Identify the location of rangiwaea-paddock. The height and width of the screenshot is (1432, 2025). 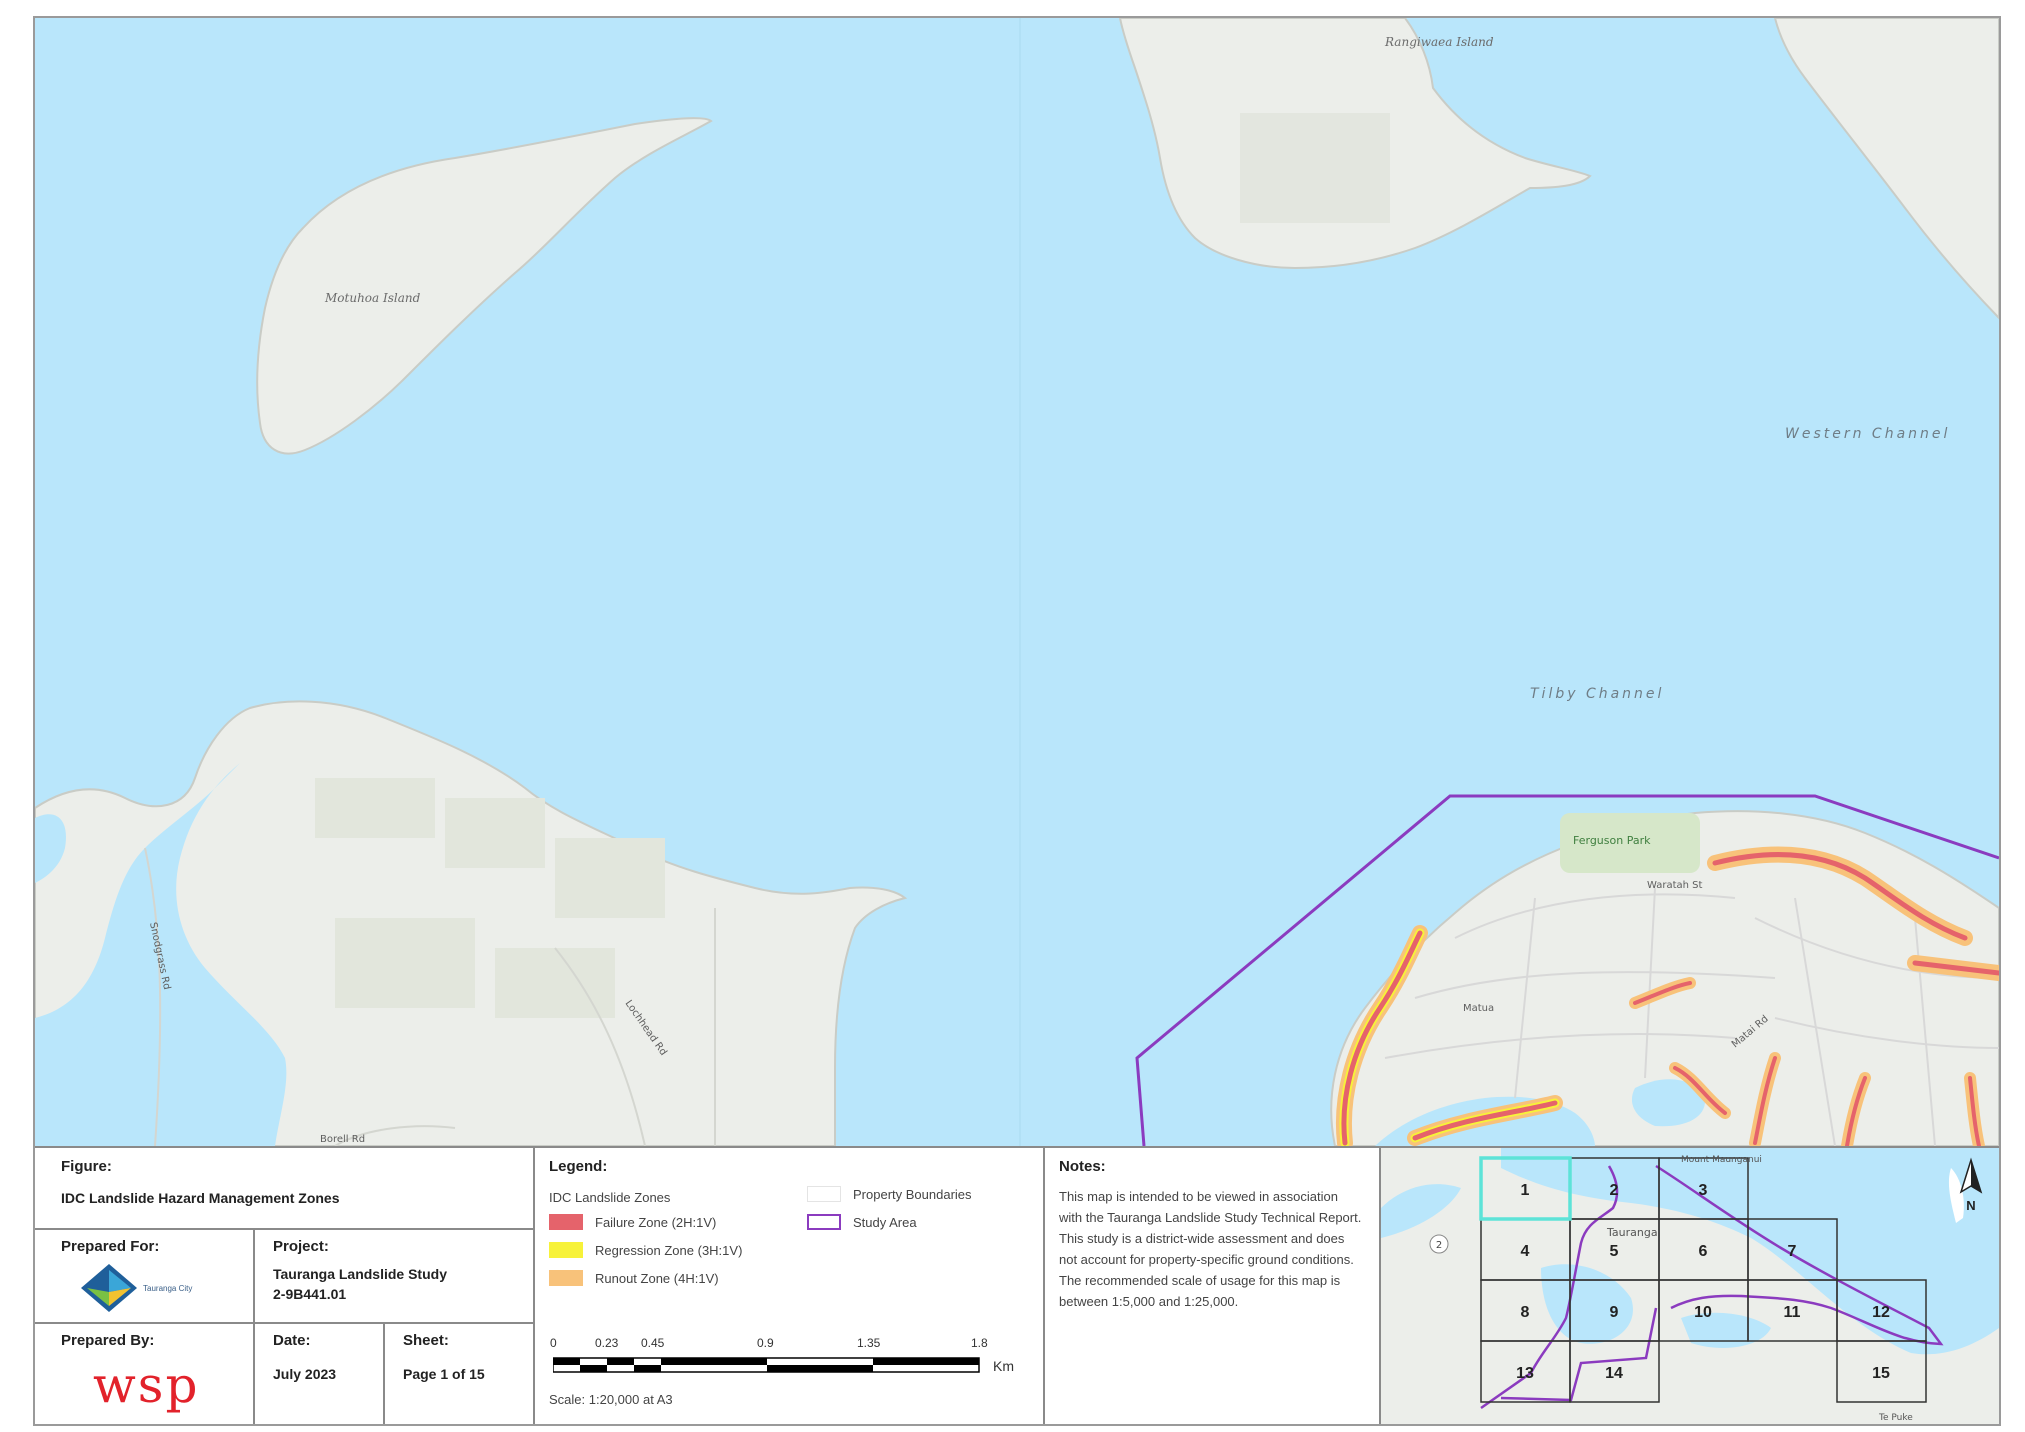
(1315, 168).